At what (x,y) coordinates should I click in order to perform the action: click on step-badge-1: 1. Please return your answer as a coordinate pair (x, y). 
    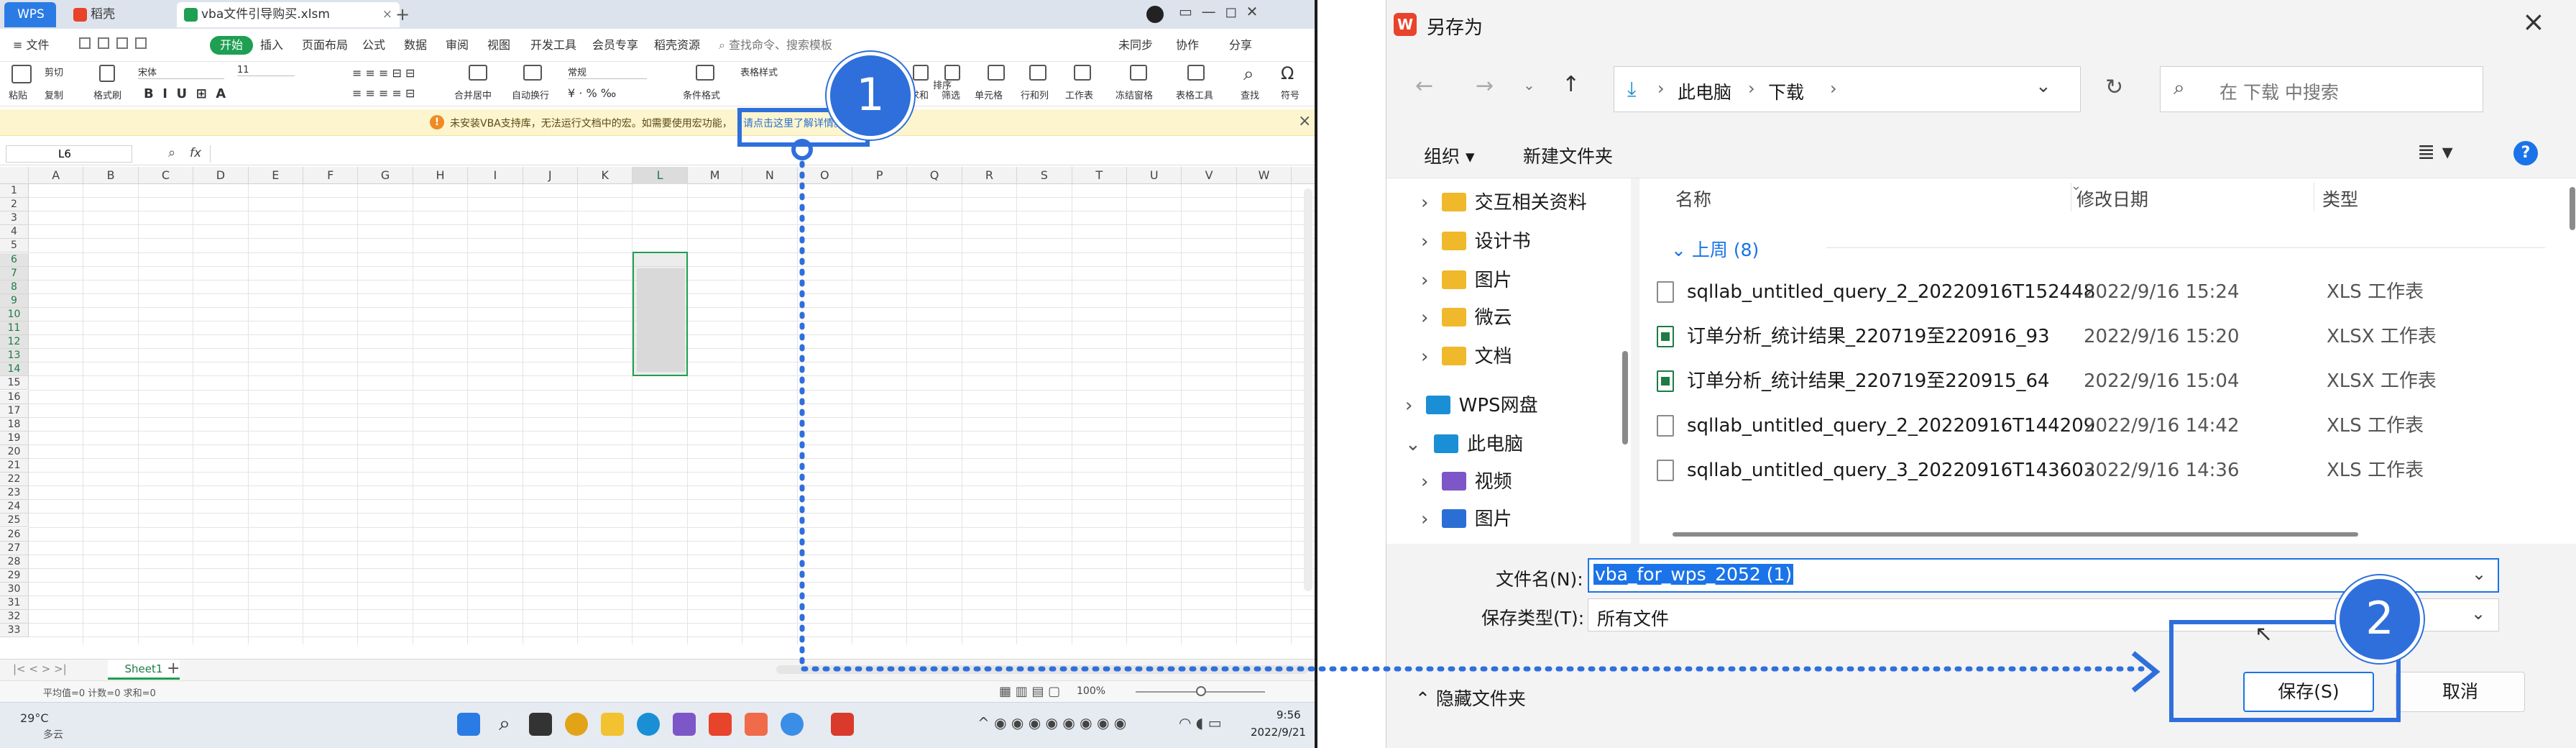
    Looking at the image, I should click on (870, 96).